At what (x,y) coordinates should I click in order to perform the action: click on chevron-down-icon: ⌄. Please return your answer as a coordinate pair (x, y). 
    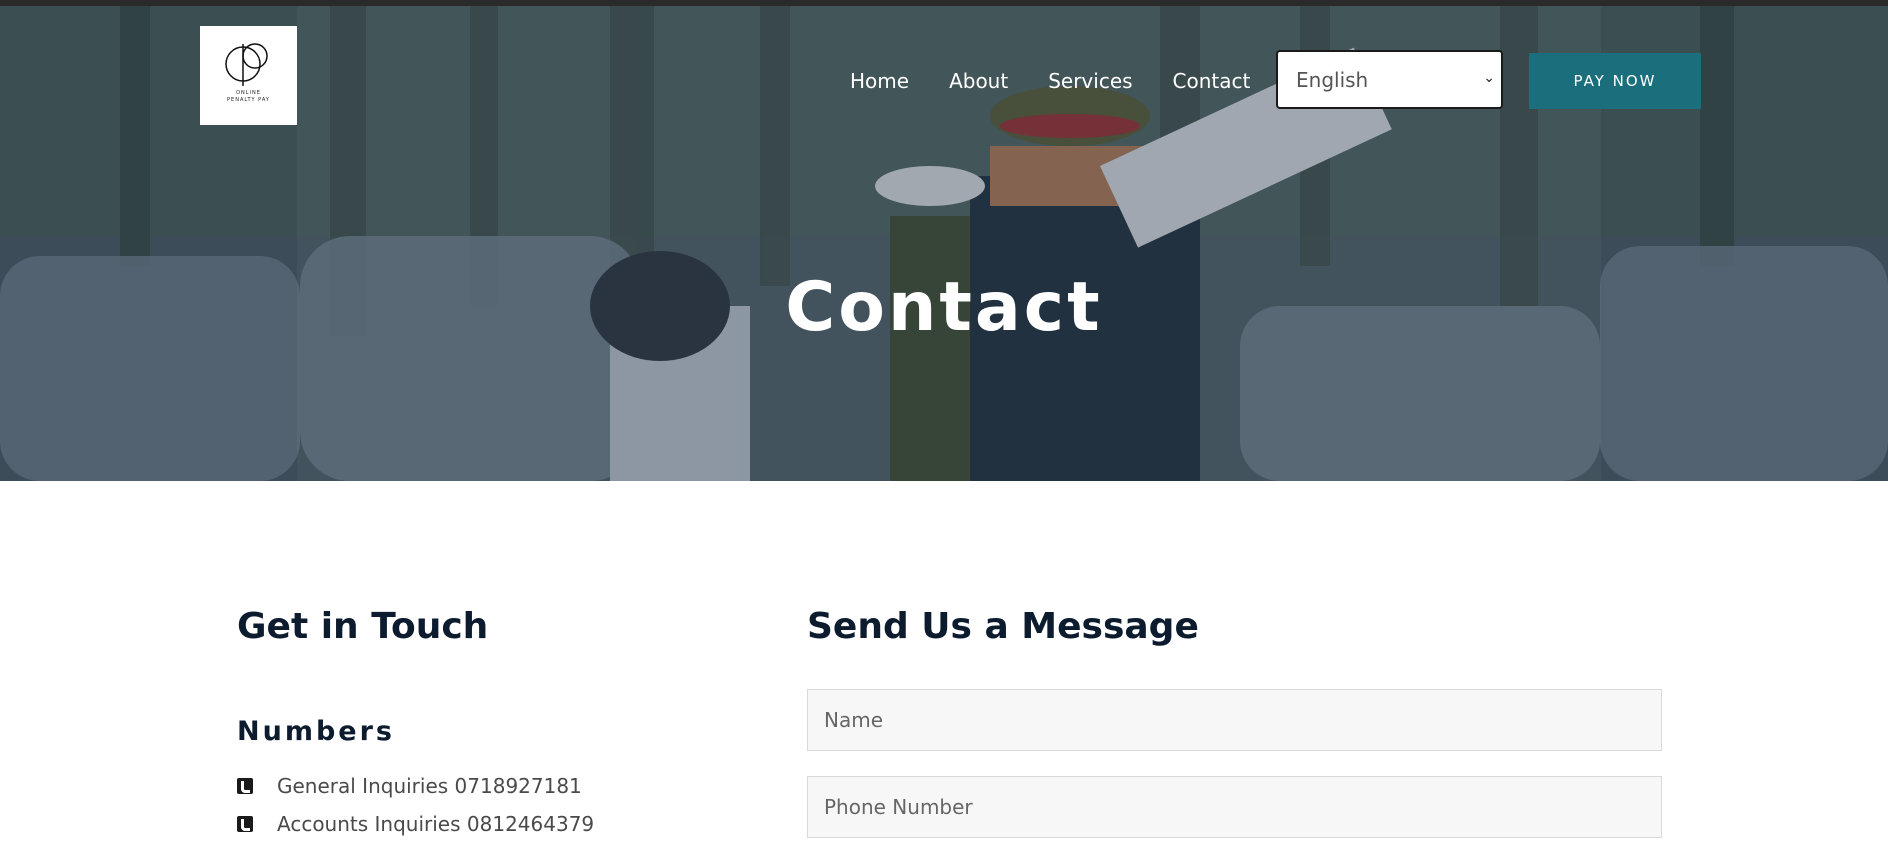
    Looking at the image, I should click on (1489, 78).